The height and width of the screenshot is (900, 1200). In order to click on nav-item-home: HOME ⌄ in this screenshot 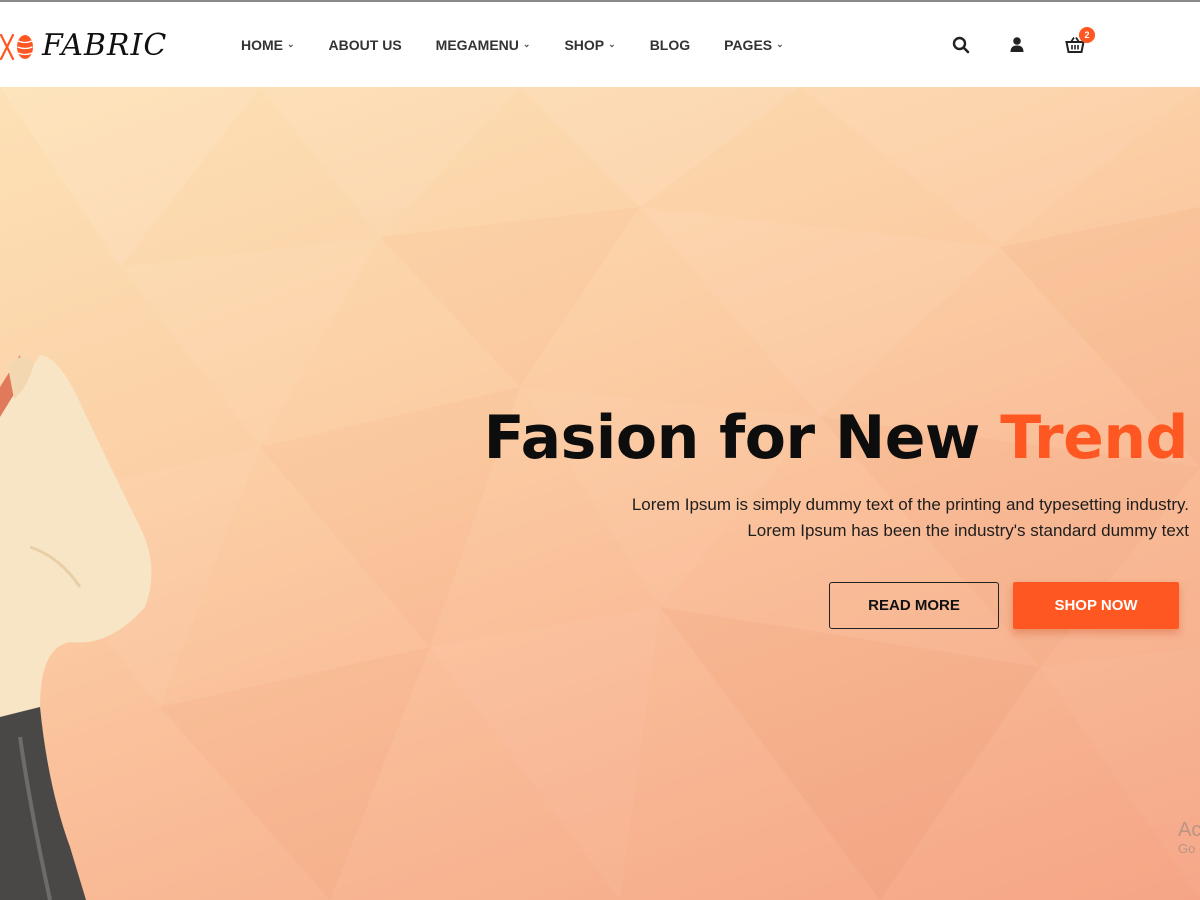, I will do `click(268, 45)`.